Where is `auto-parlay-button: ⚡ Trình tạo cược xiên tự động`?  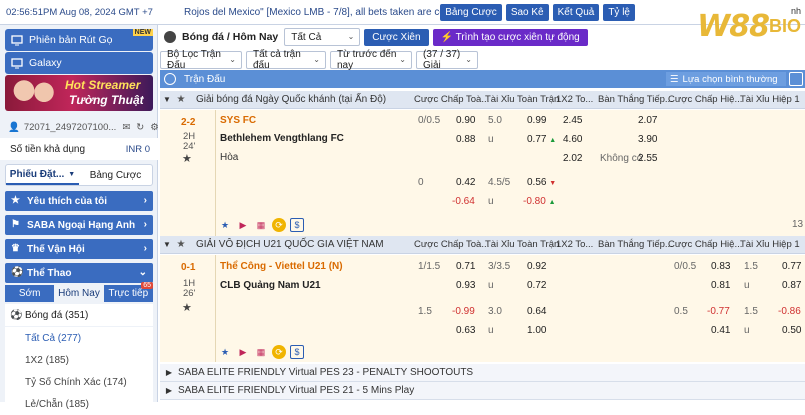
auto-parlay-button: ⚡ Trình tạo cược xiên tự động is located at coordinates (510, 37).